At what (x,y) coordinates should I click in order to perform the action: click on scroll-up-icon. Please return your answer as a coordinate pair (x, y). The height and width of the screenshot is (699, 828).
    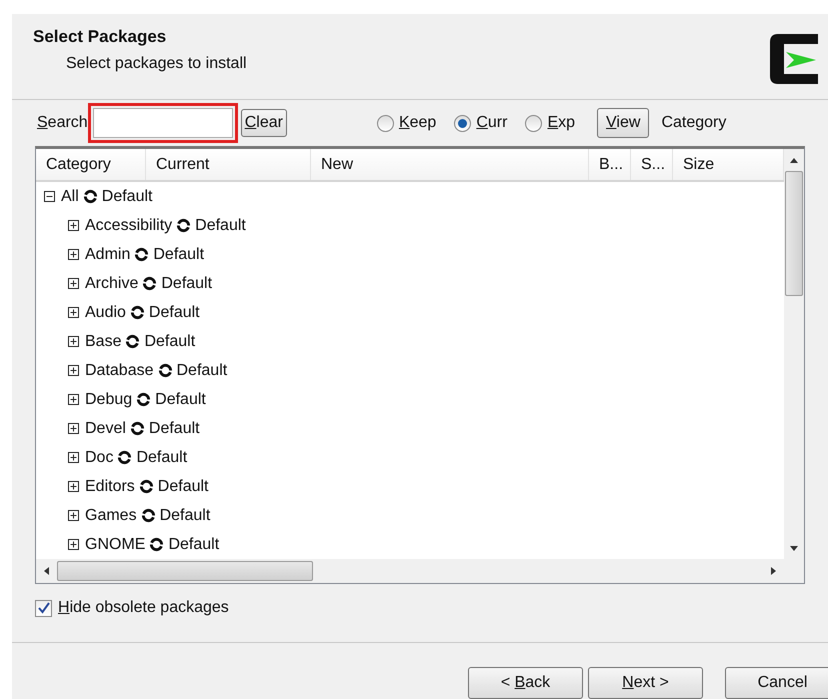
    Looking at the image, I should click on (794, 160).